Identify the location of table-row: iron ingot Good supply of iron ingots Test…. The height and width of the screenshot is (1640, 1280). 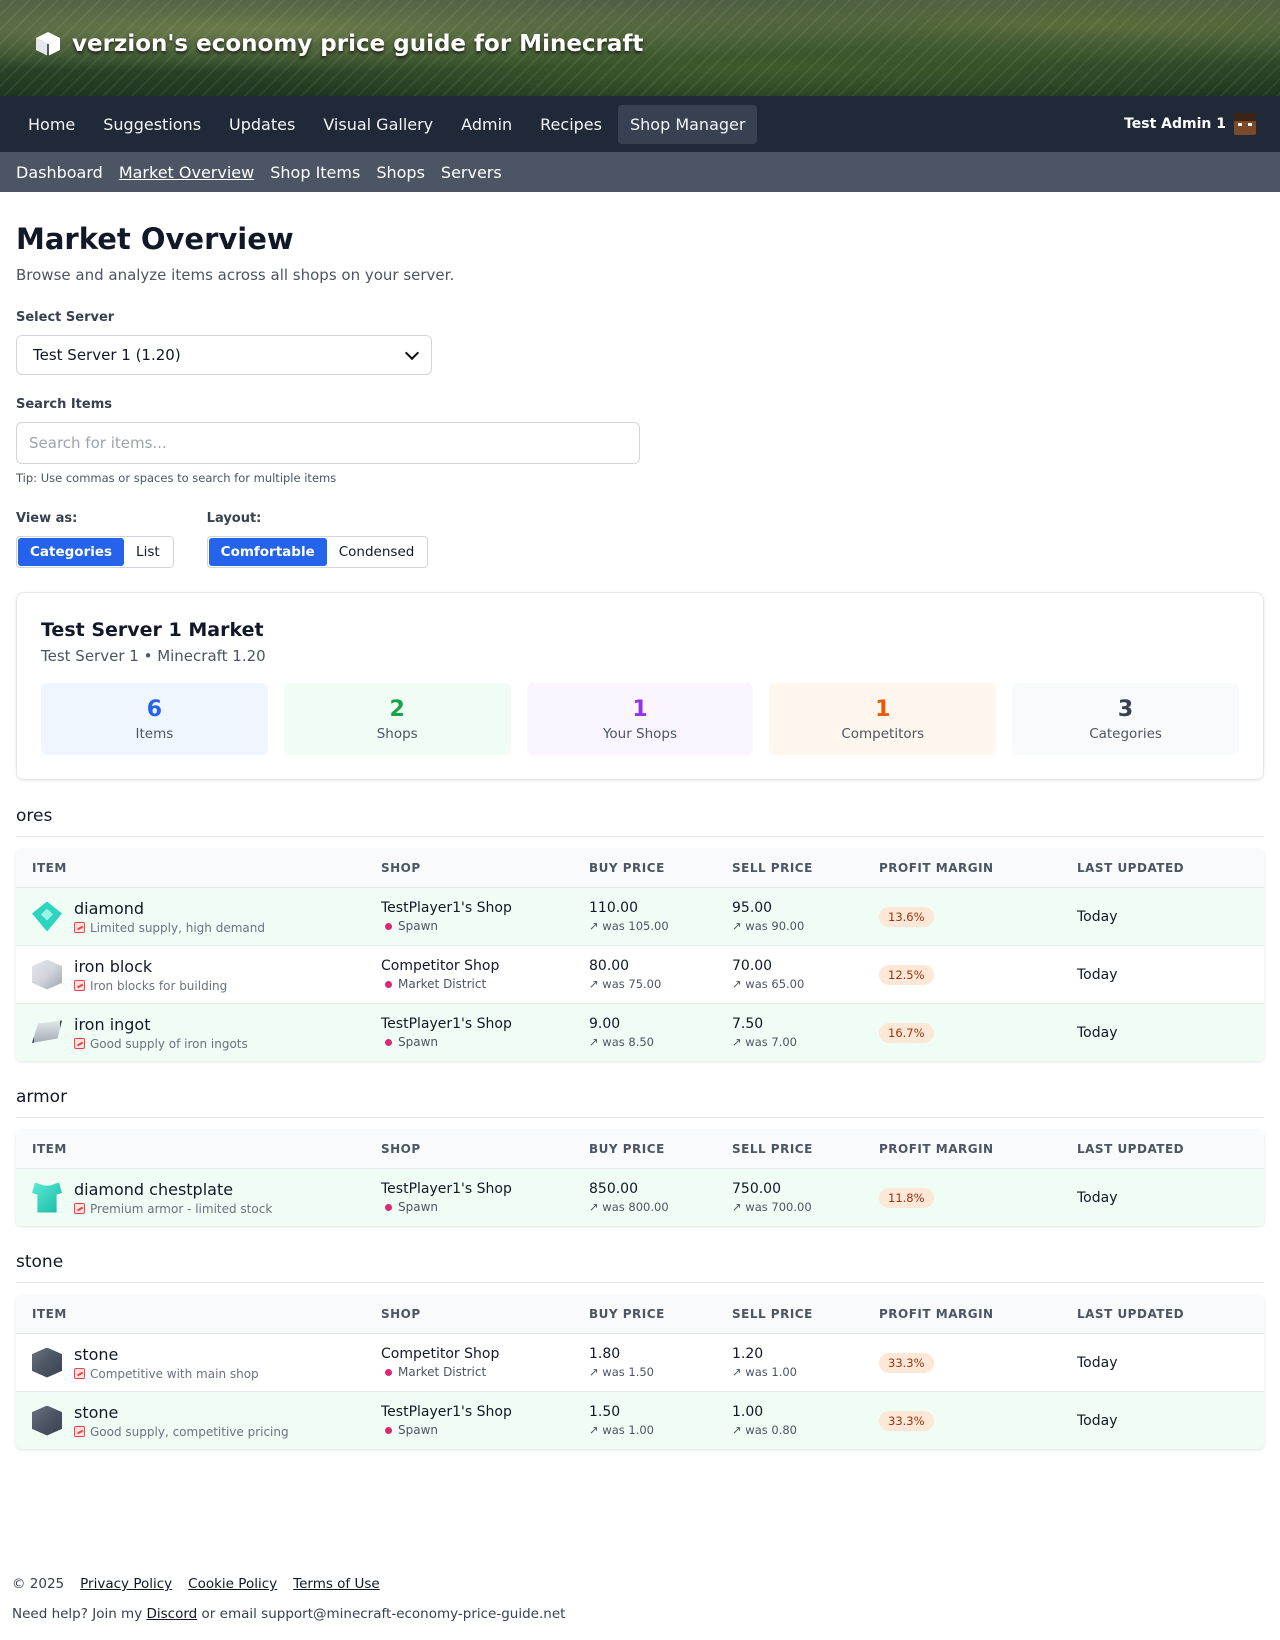
(640, 1032).